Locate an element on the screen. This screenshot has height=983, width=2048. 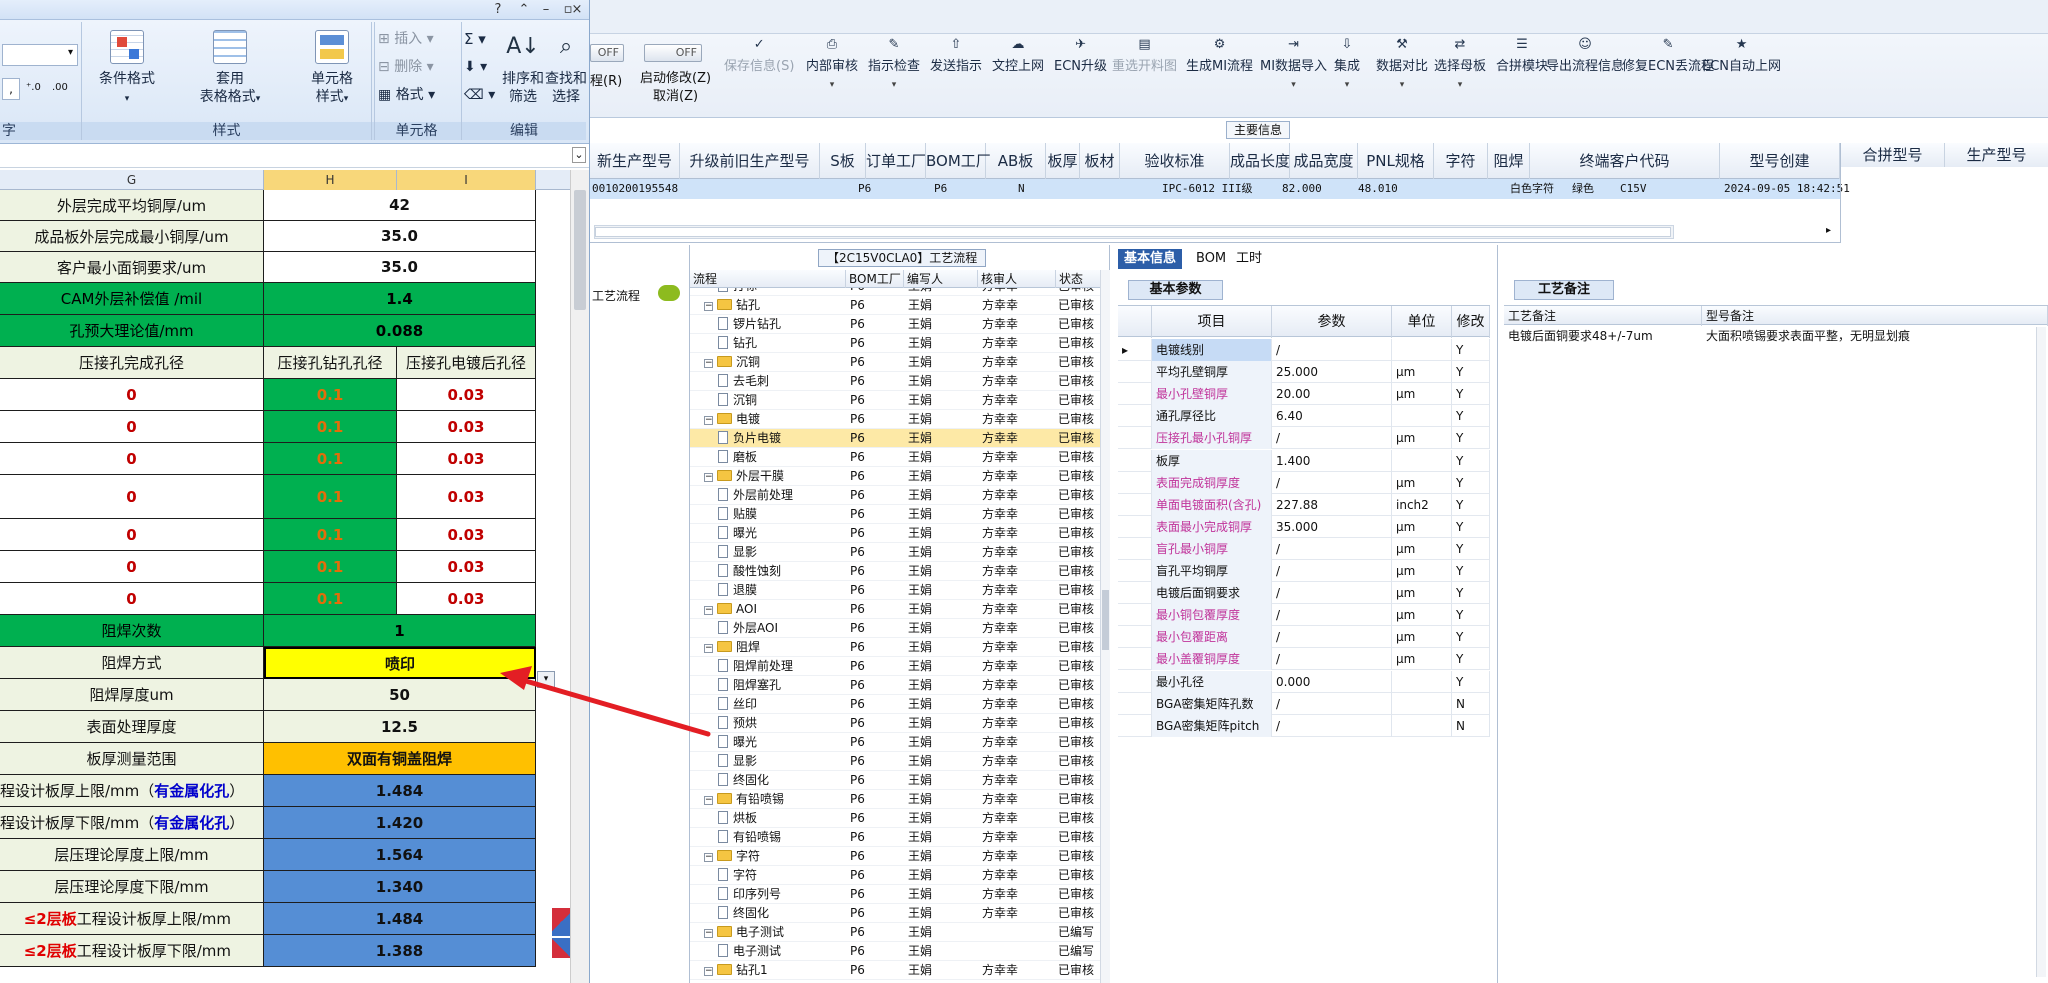
cell-hi-merged: 1 is located at coordinates (400, 631).